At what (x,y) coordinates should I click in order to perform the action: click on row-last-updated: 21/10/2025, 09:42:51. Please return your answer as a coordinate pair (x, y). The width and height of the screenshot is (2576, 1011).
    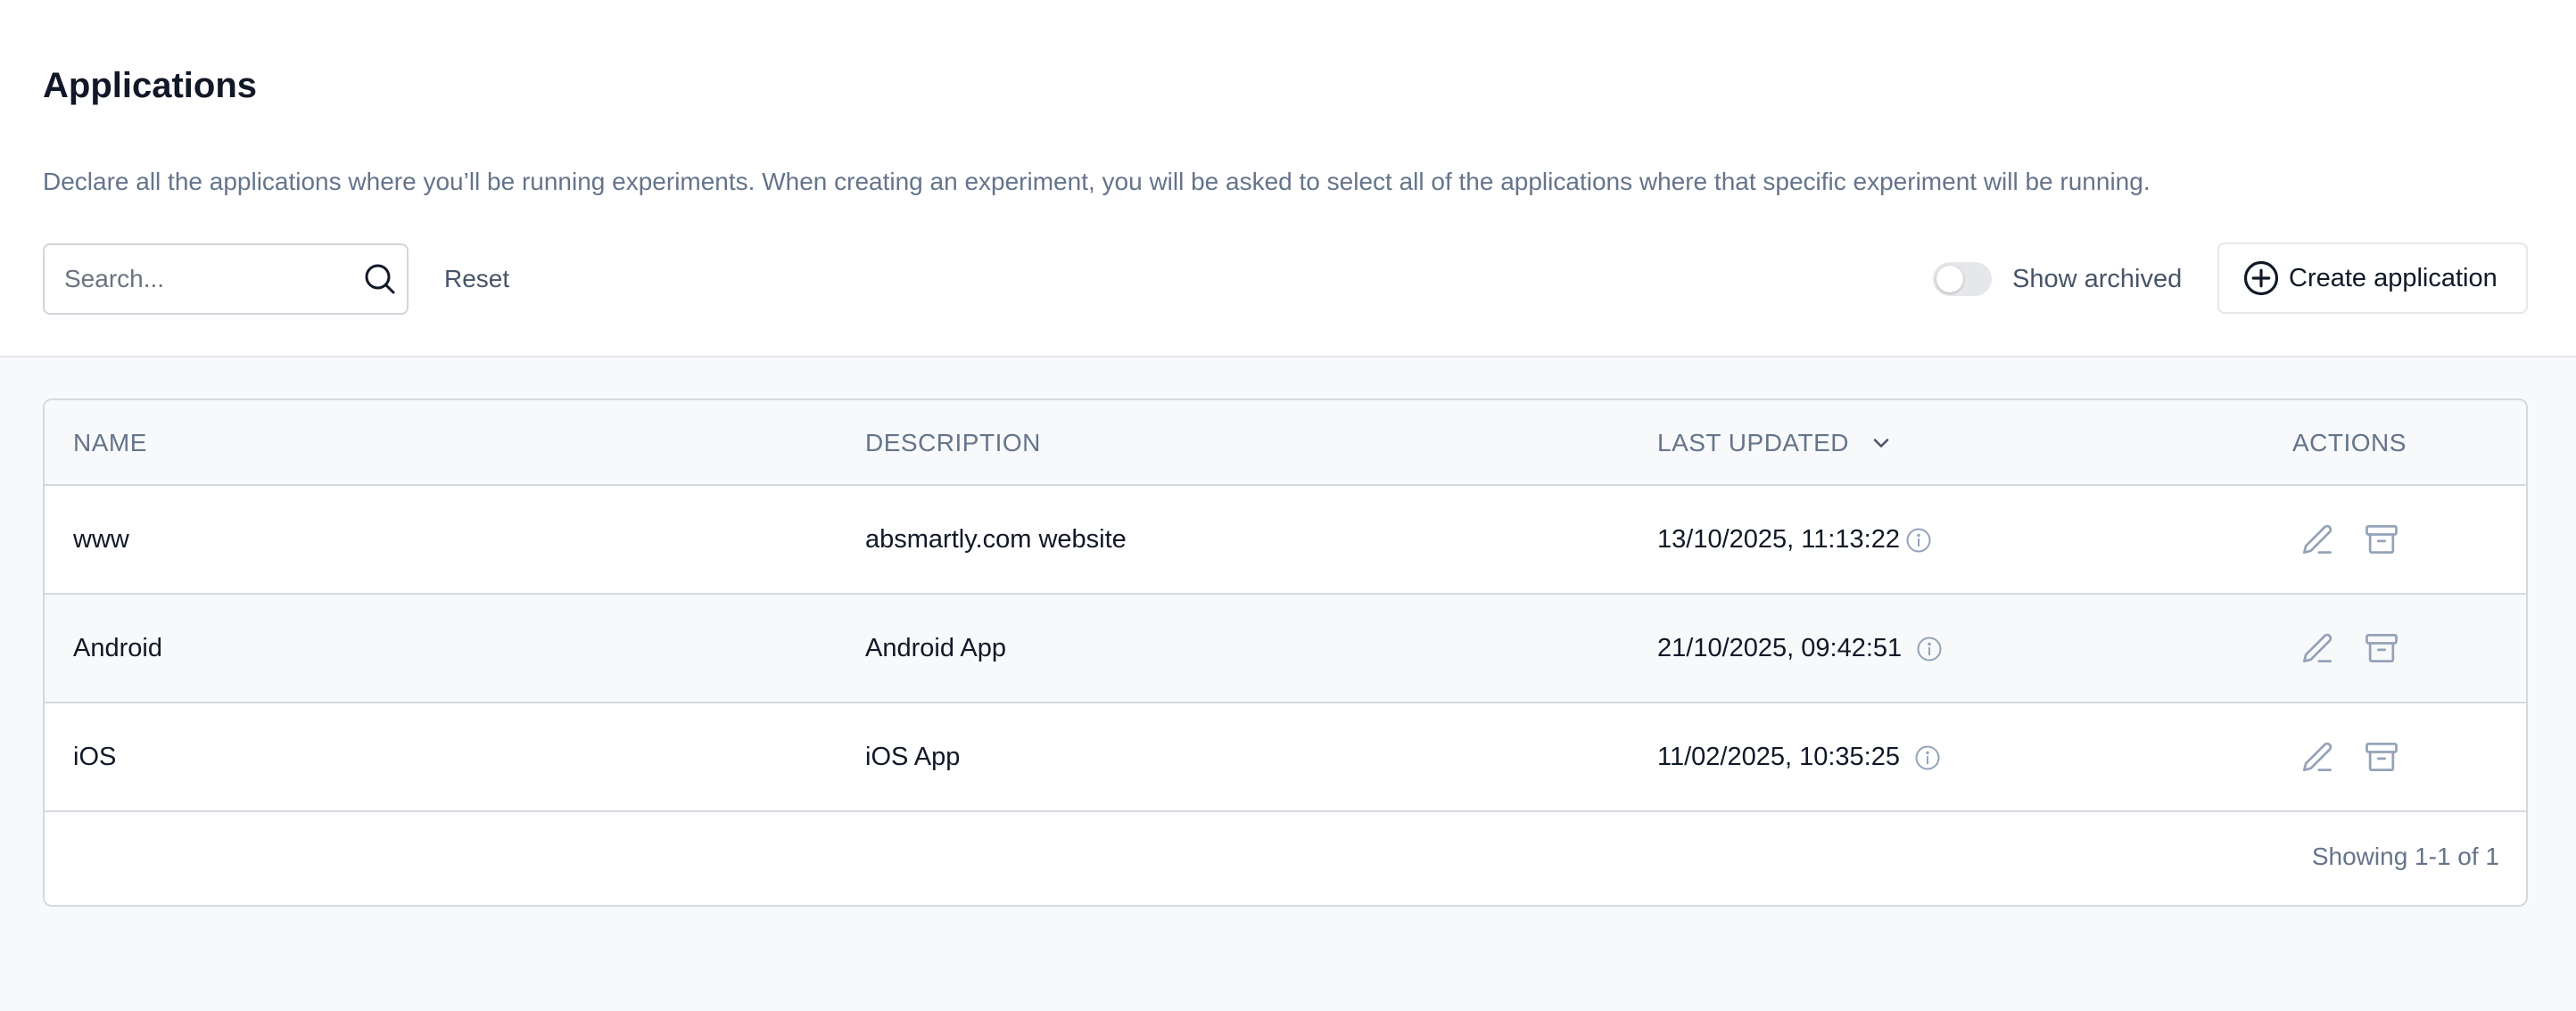
    Looking at the image, I should click on (1780, 648).